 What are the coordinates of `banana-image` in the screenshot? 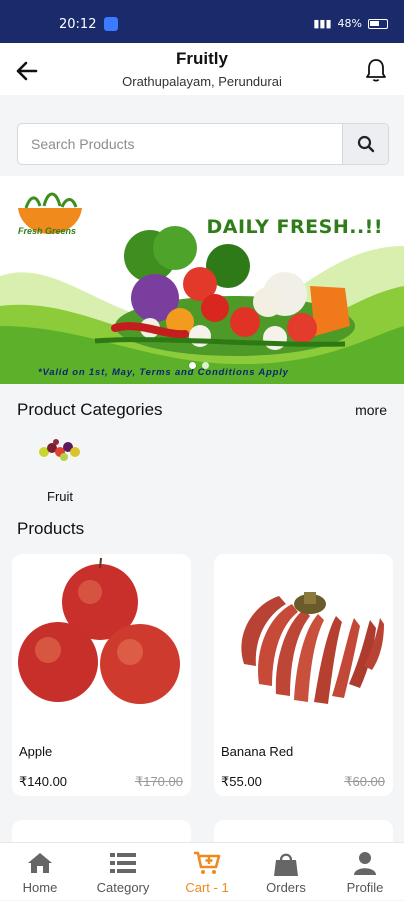 It's located at (312, 648).